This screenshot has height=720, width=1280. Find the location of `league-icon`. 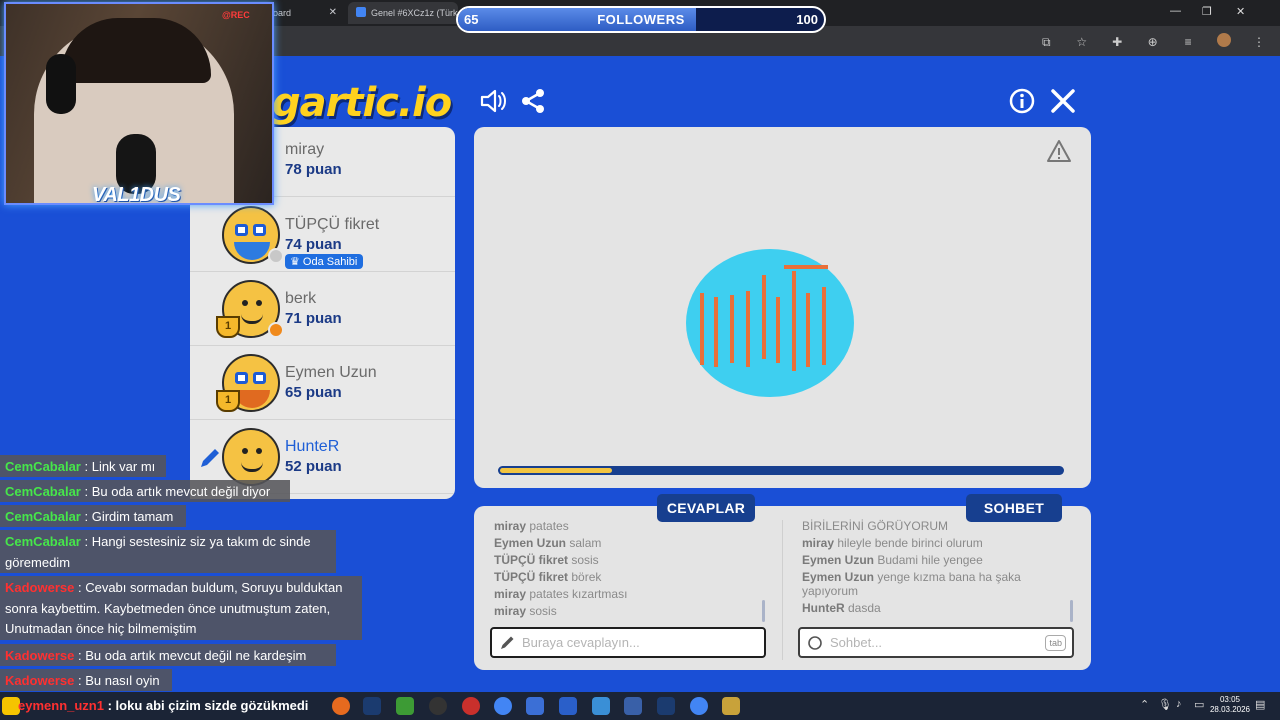

league-icon is located at coordinates (731, 706).